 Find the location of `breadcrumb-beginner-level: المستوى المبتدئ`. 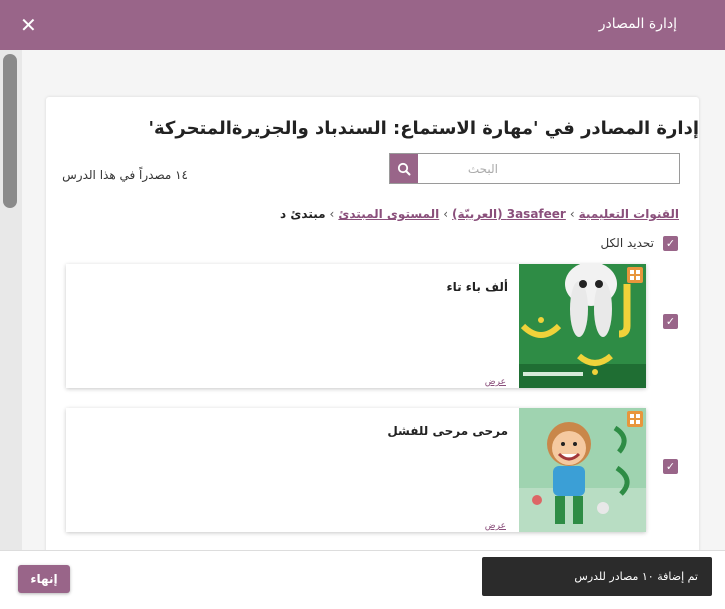

breadcrumb-beginner-level: المستوى المبتدئ is located at coordinates (388, 214).